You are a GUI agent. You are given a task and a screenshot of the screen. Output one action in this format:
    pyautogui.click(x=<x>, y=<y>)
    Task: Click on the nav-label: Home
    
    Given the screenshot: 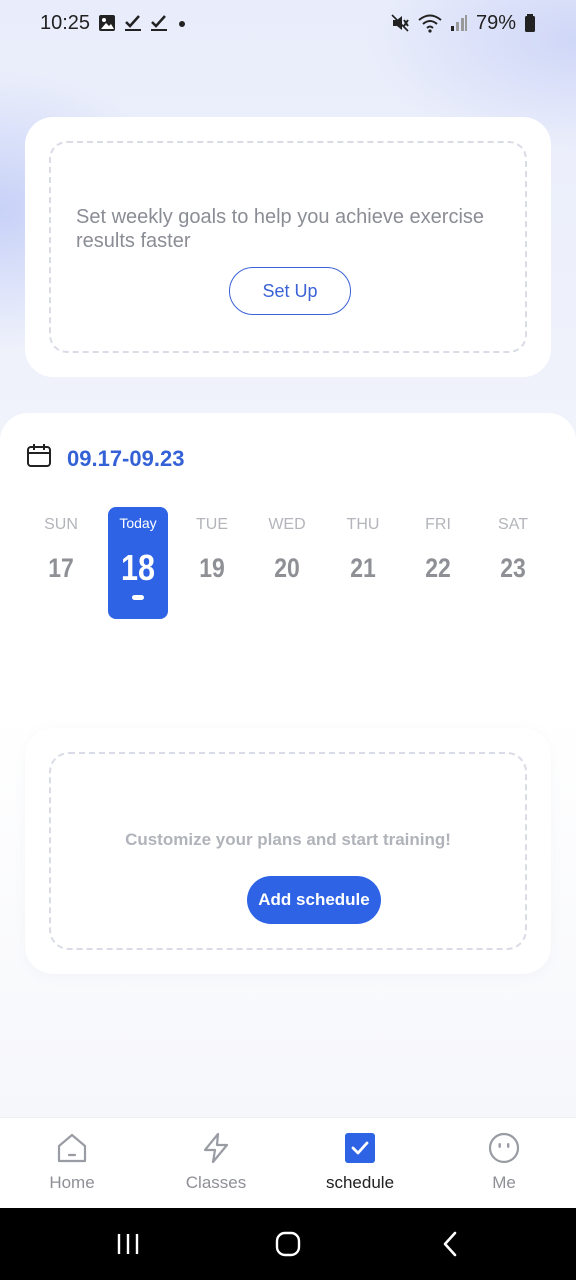 What is the action you would take?
    pyautogui.click(x=72, y=1182)
    